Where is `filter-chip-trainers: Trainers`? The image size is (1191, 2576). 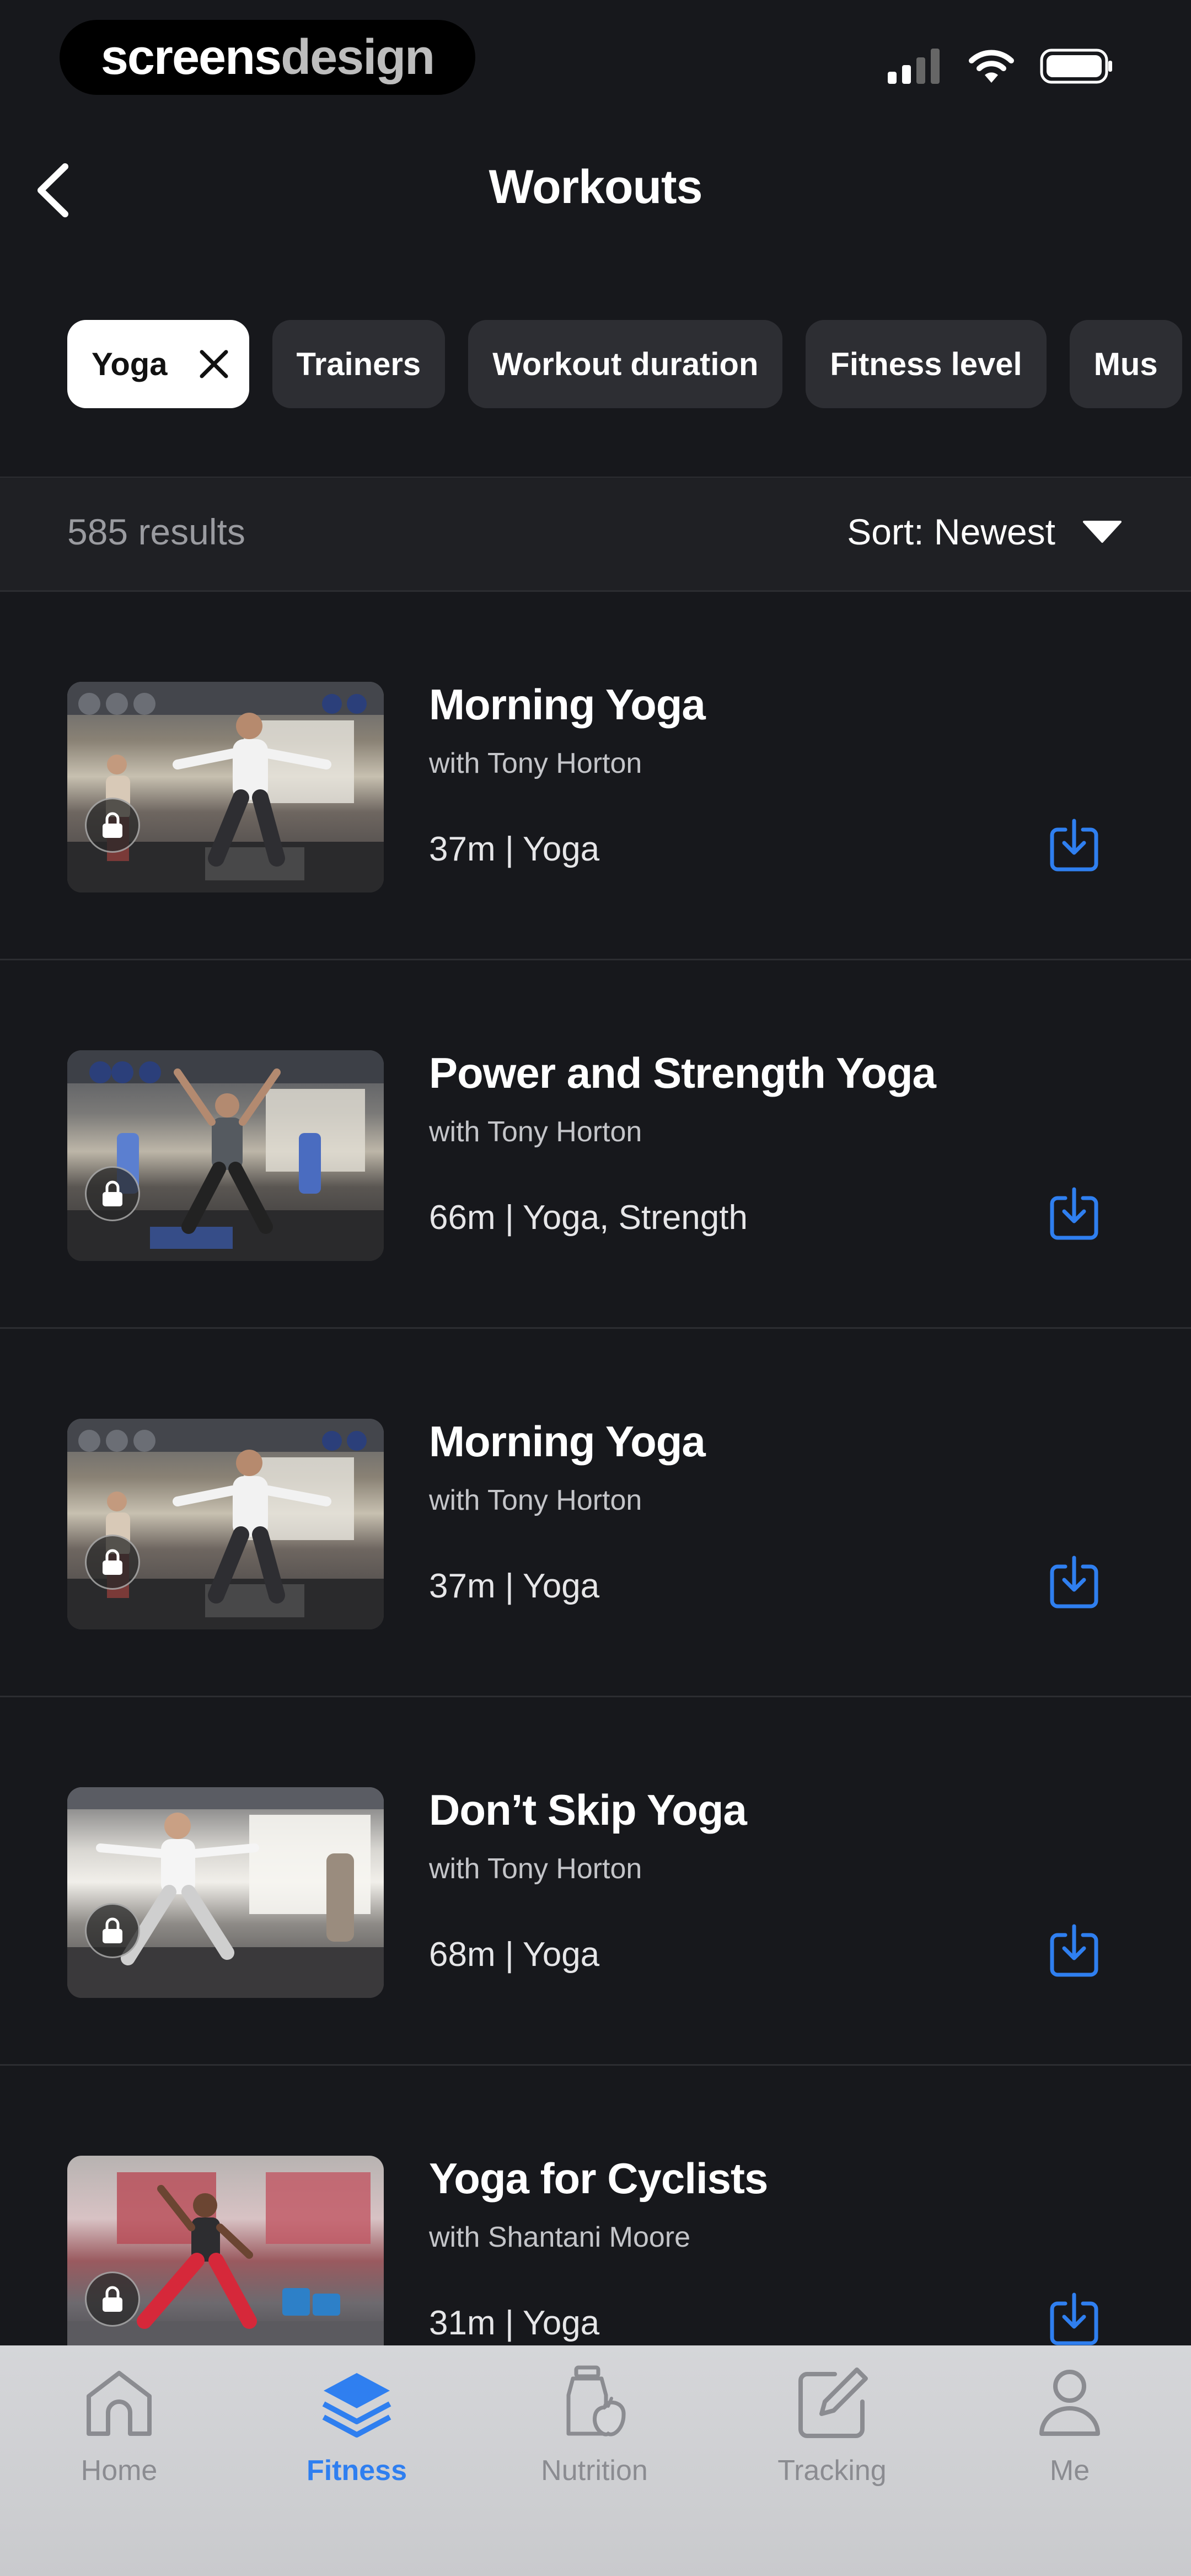
filter-chip-trainers: Trainers is located at coordinates (359, 364).